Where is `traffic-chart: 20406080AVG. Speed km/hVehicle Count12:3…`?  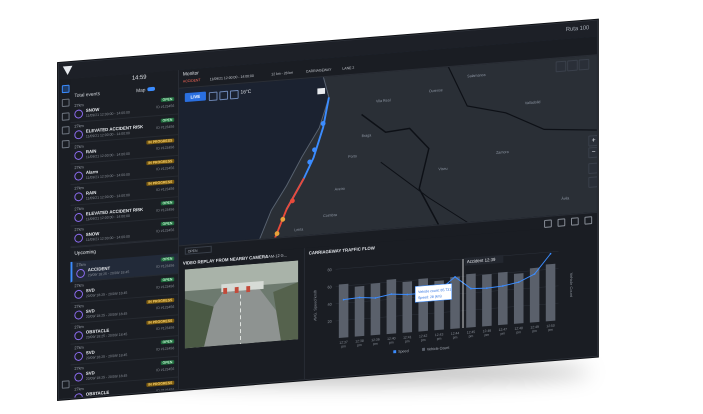 traffic-chart: 20406080AVG. Speed km/hVehicle Count12:3… is located at coordinates (451, 305).